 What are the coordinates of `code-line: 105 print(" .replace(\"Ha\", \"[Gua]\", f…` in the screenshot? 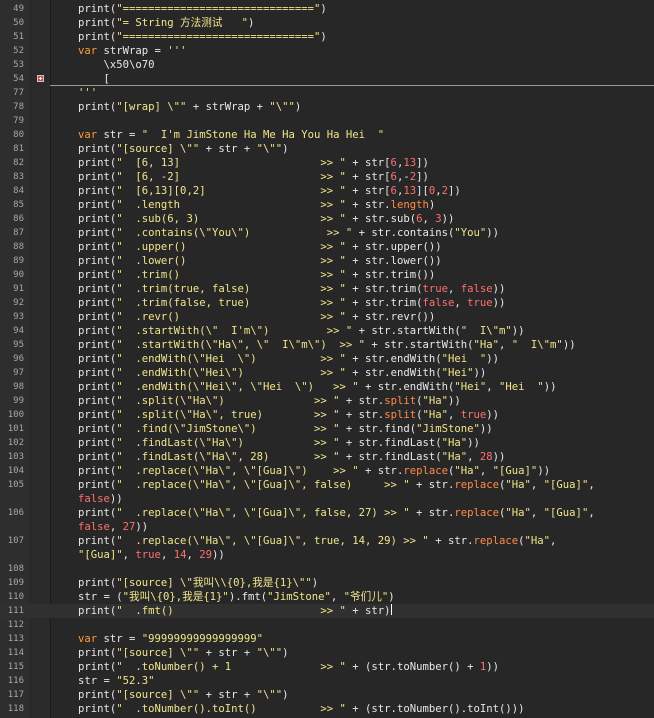 It's located at (327, 485).